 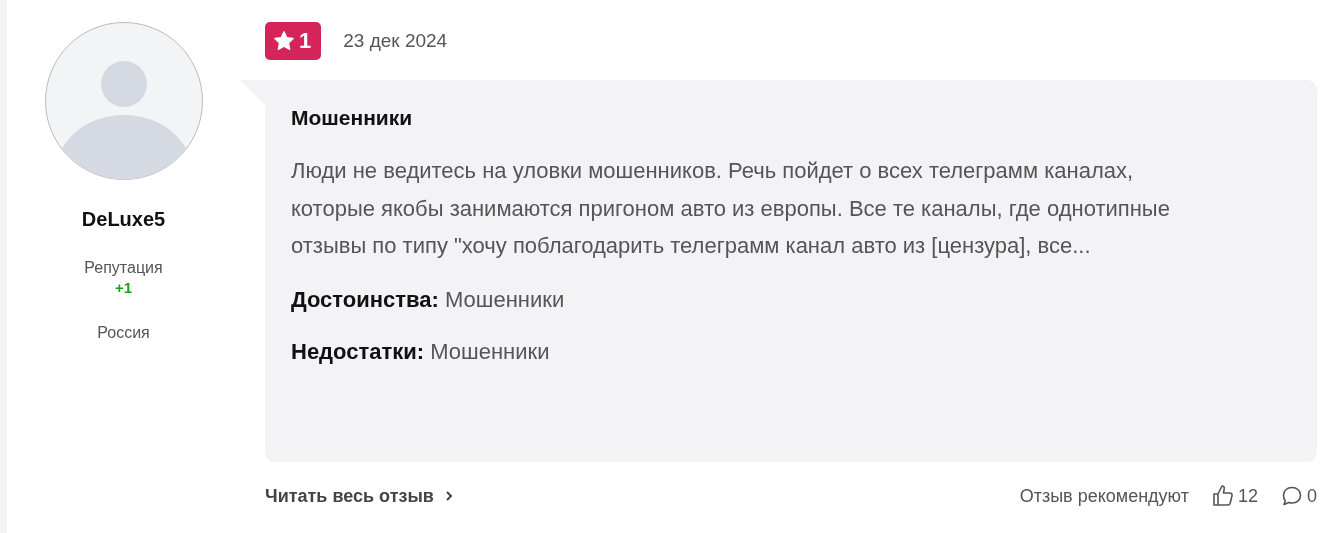 I want to click on review-date: 23 дек 2024, so click(x=395, y=41).